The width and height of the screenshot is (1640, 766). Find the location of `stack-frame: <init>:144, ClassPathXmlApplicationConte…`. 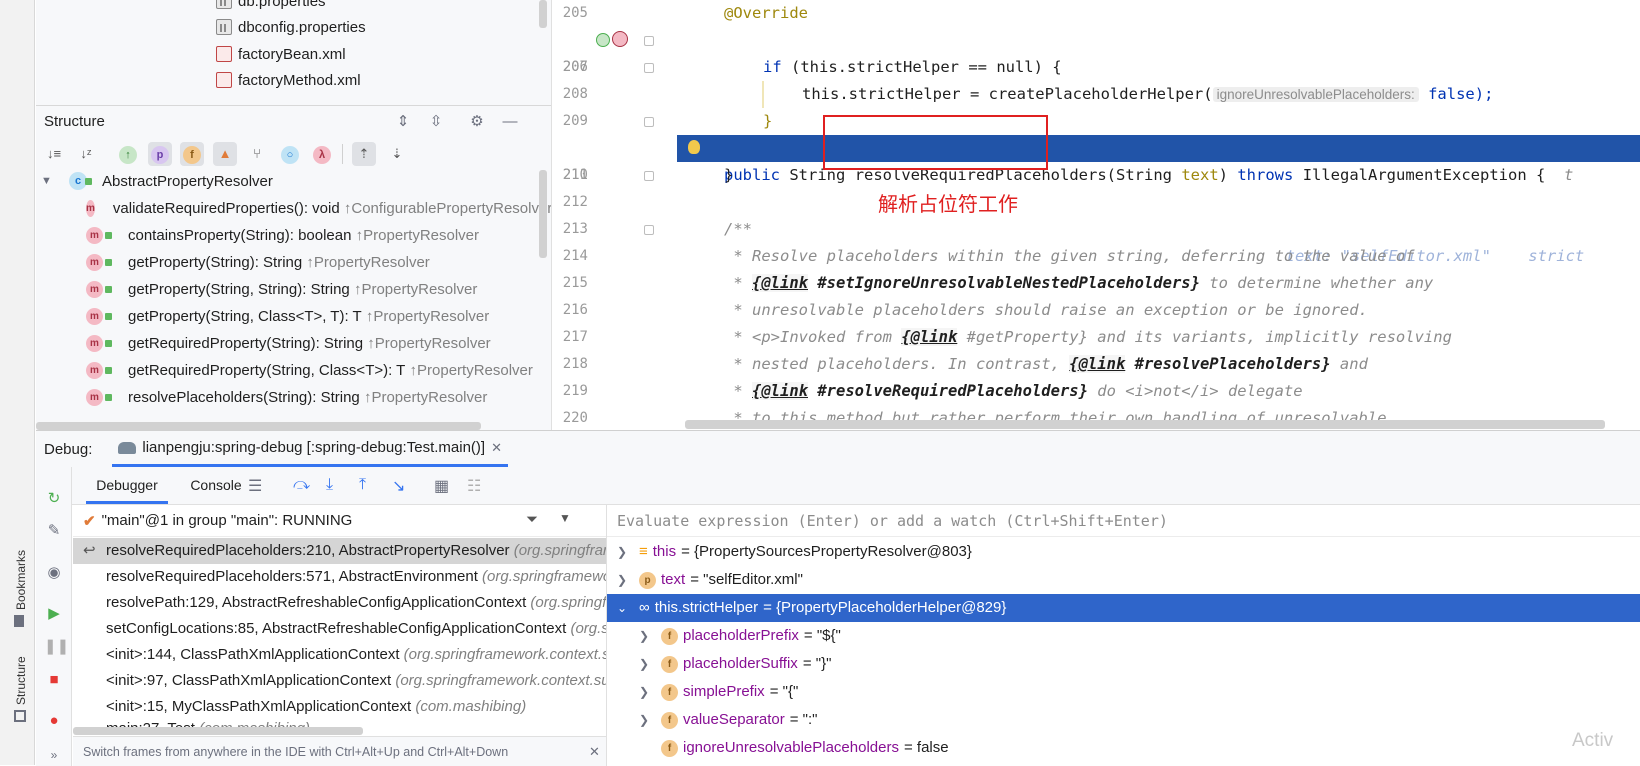

stack-frame: <init>:144, ClassPathXmlApplicationConte… is located at coordinates (339, 655).